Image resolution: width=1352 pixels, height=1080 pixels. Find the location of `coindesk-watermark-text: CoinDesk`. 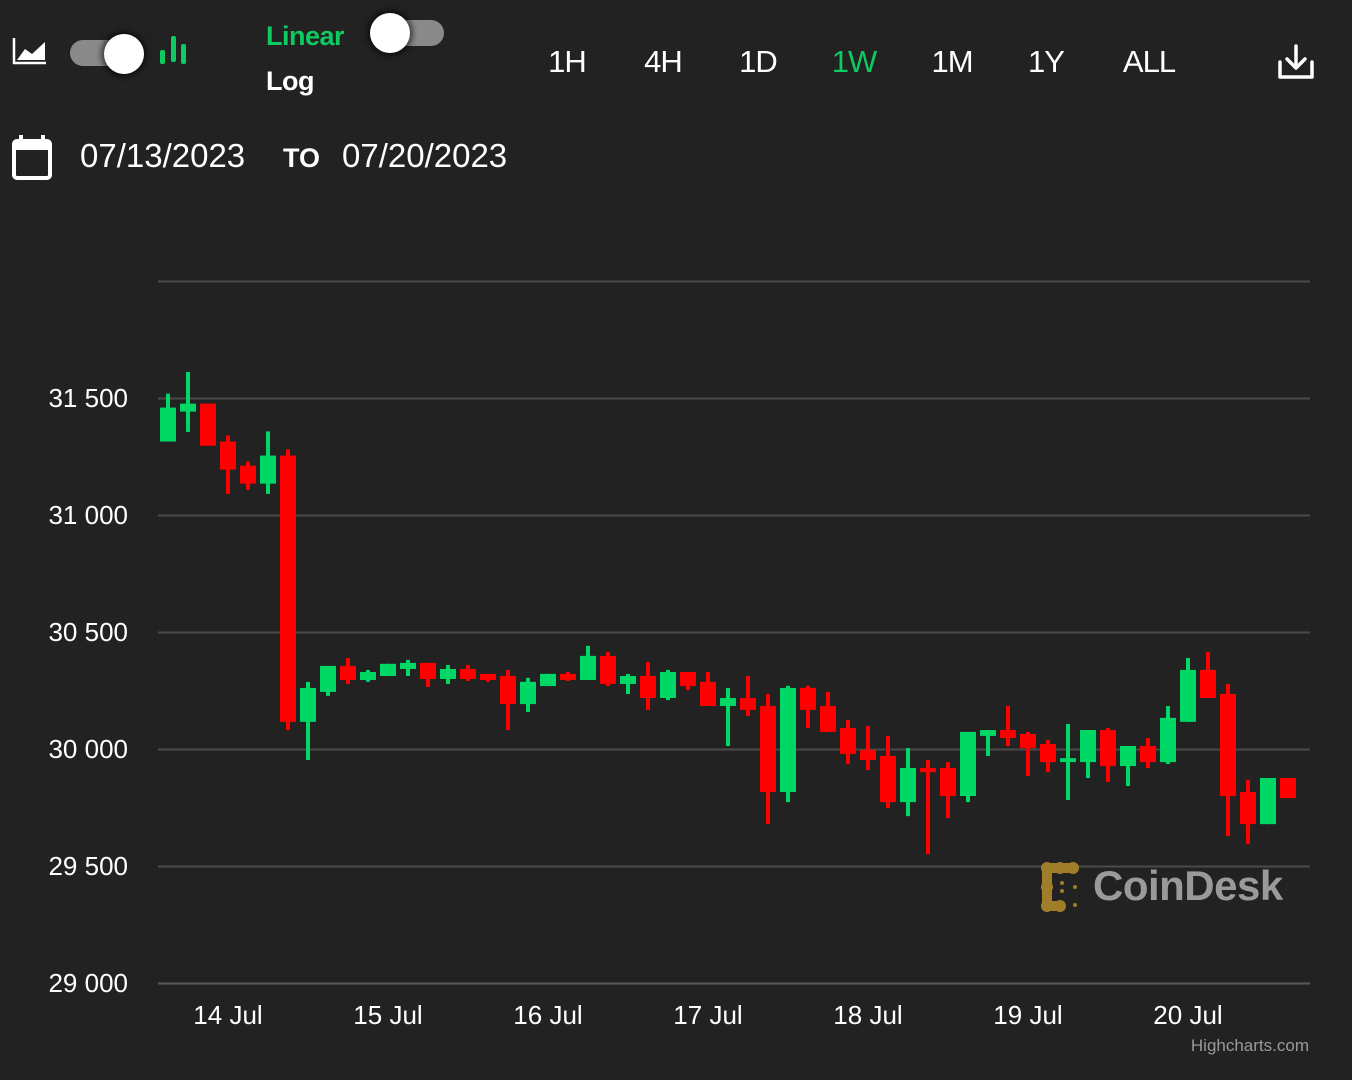

coindesk-watermark-text: CoinDesk is located at coordinates (1188, 885).